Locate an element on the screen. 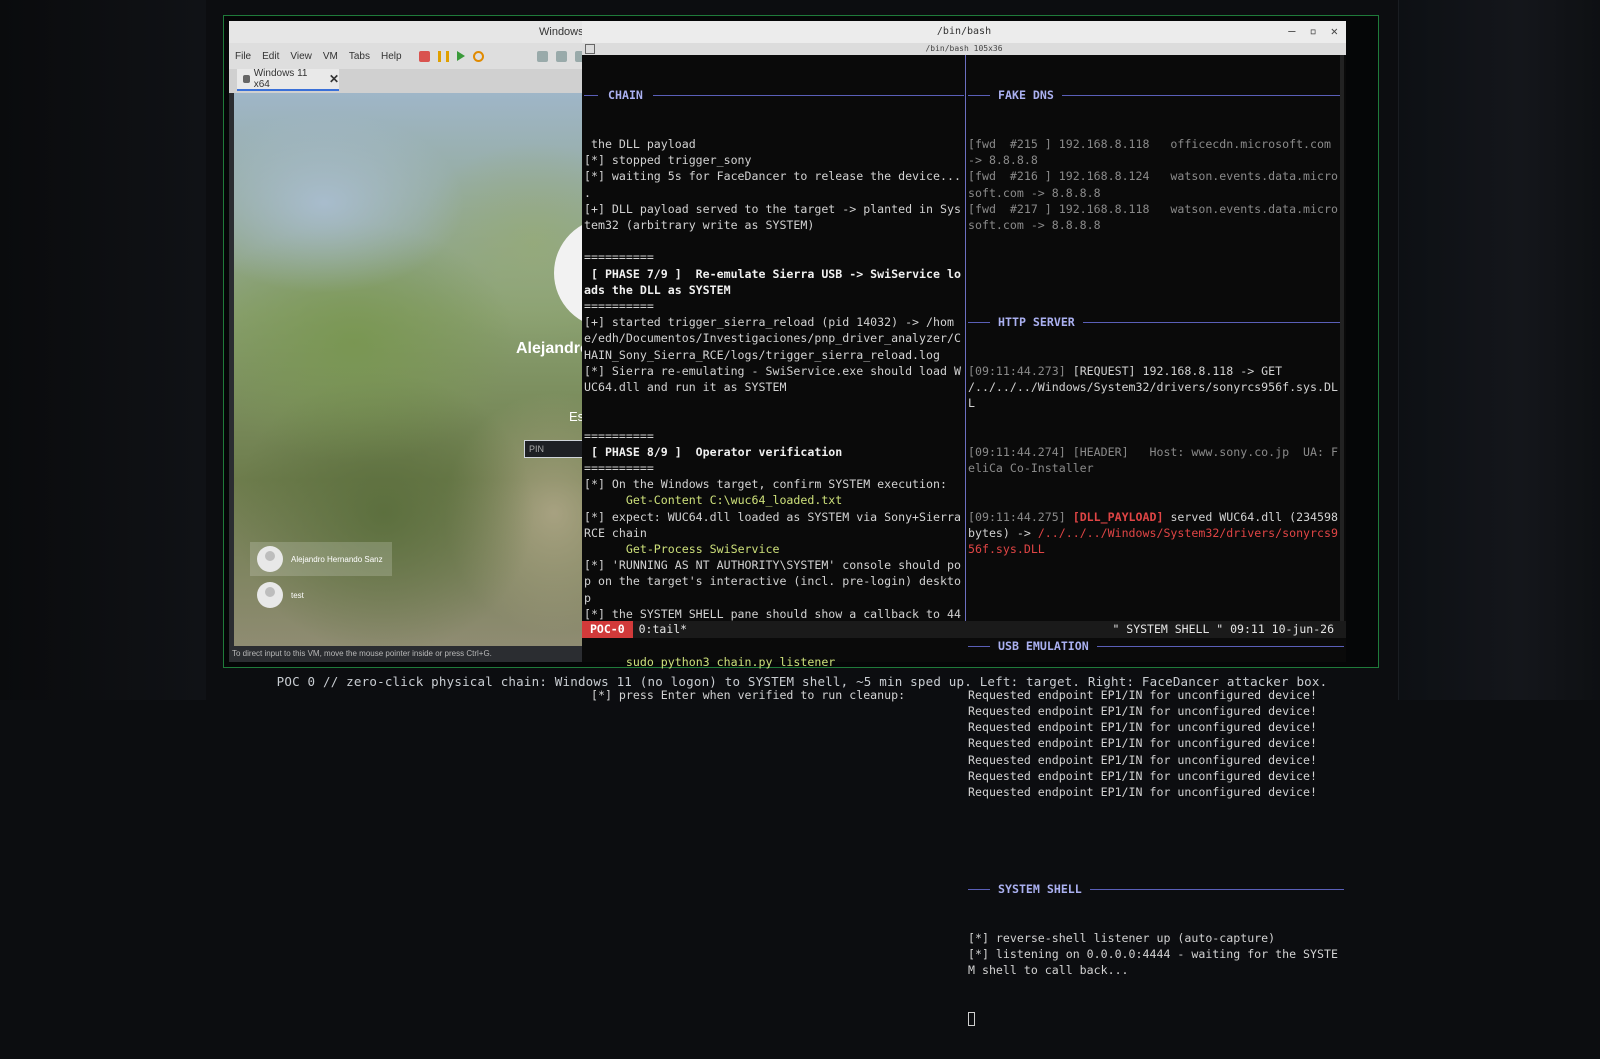 This screenshot has width=1600, height=1059. user-alejandro: Alejandro Hernando Sanz is located at coordinates (321, 559).